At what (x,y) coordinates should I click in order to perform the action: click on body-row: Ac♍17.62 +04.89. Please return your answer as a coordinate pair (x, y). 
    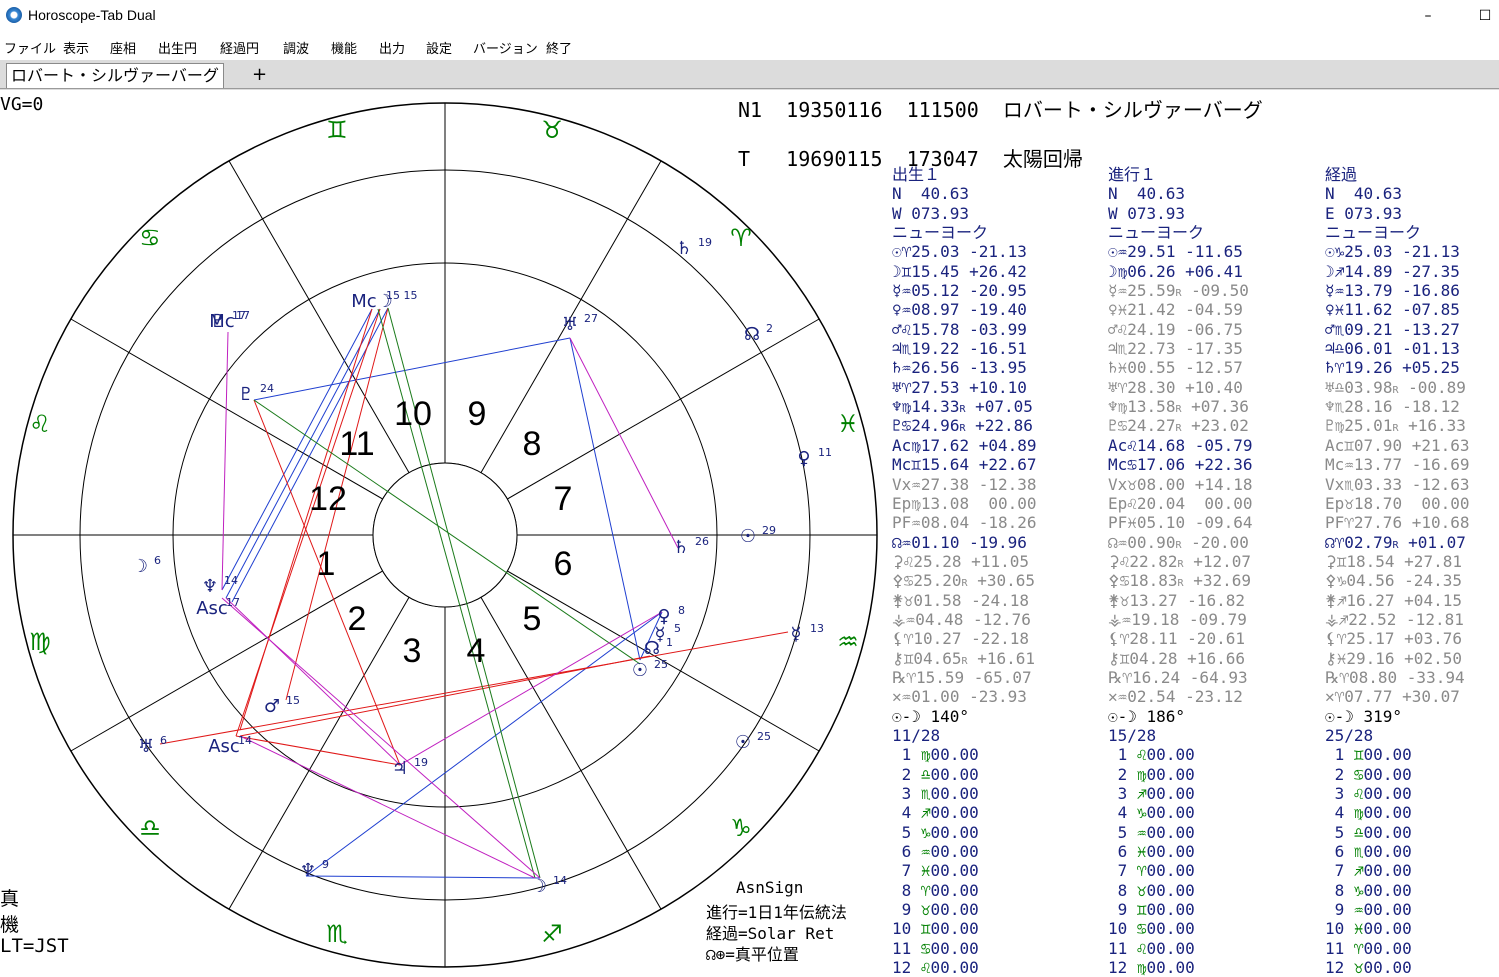
    Looking at the image, I should click on (964, 445).